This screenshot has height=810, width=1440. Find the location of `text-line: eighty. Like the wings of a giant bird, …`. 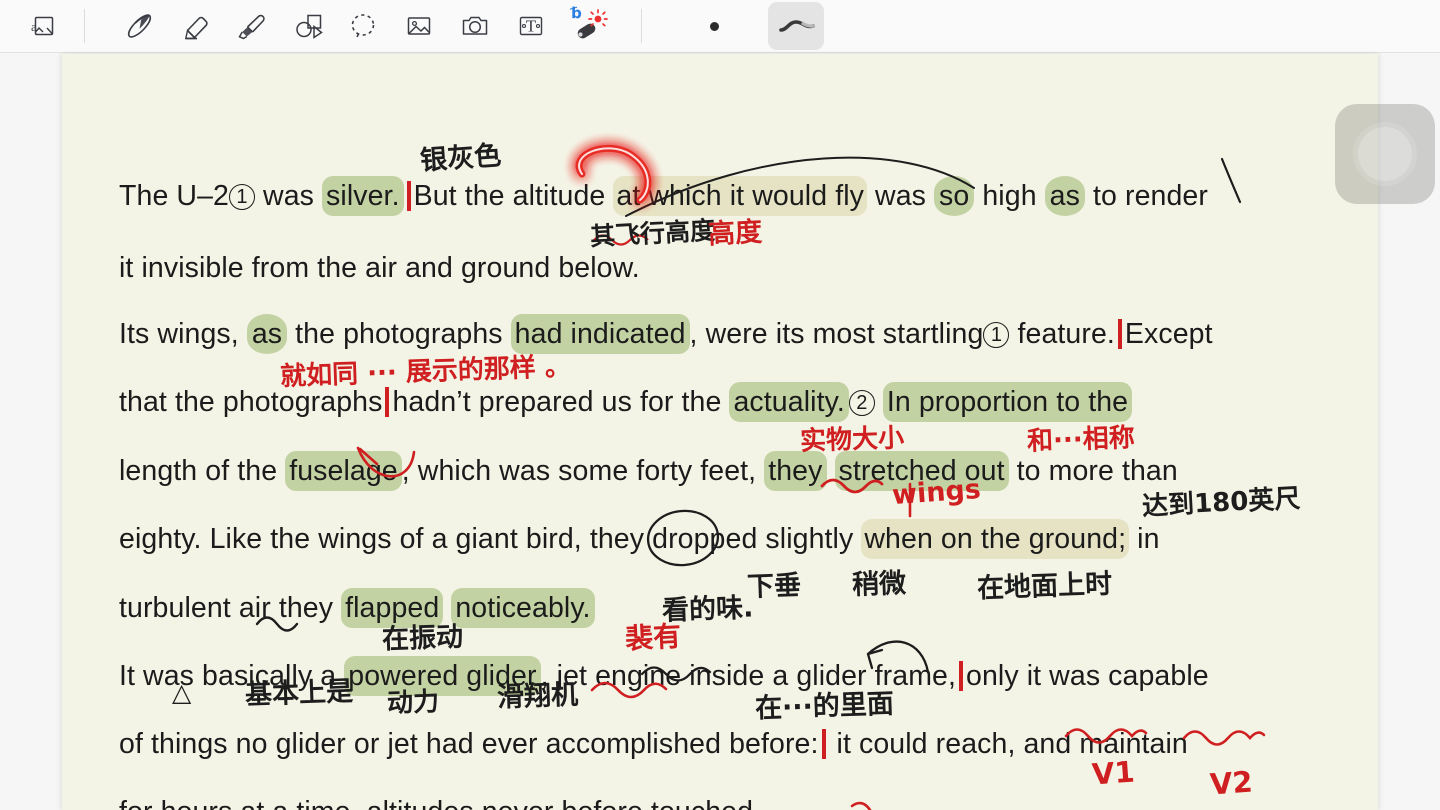

text-line: eighty. Like the wings of a giant bird, … is located at coordinates (639, 539).